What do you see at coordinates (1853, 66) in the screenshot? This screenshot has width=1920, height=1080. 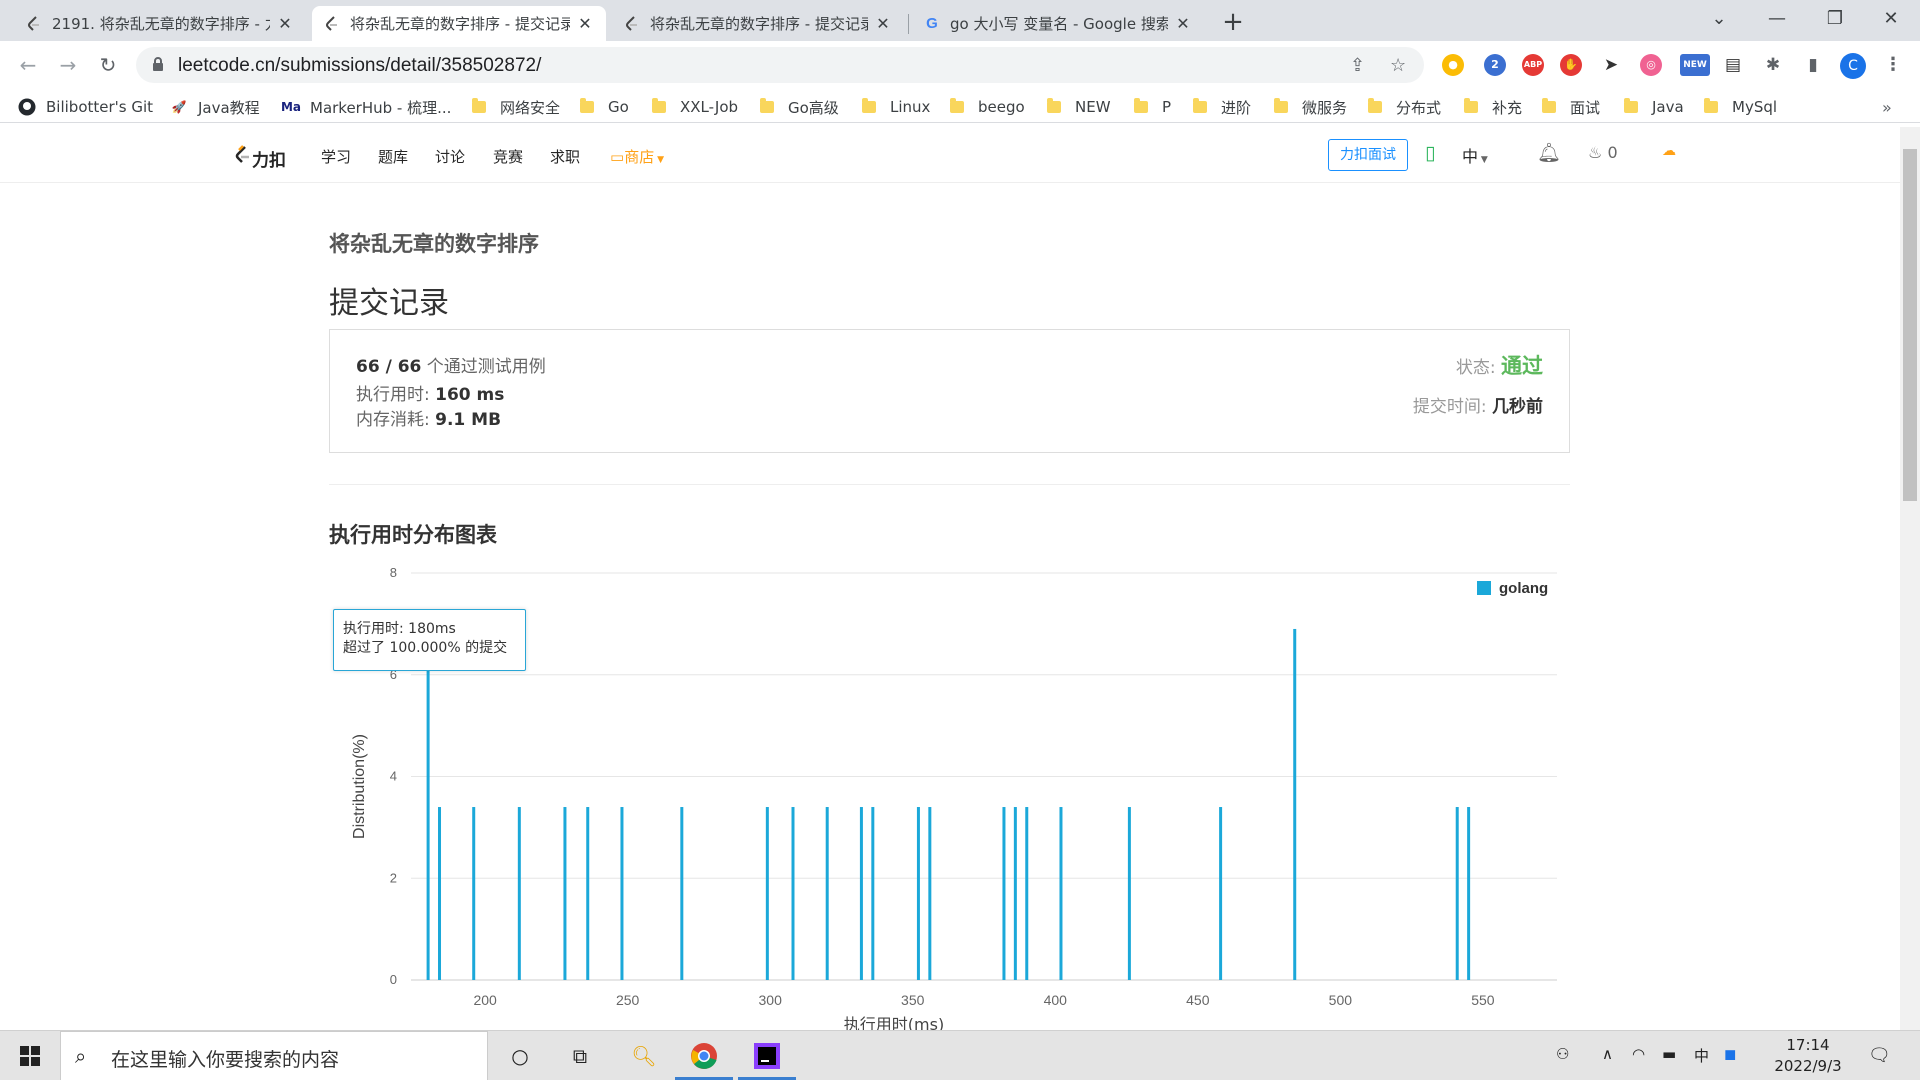 I see `profile-avatar: C` at bounding box center [1853, 66].